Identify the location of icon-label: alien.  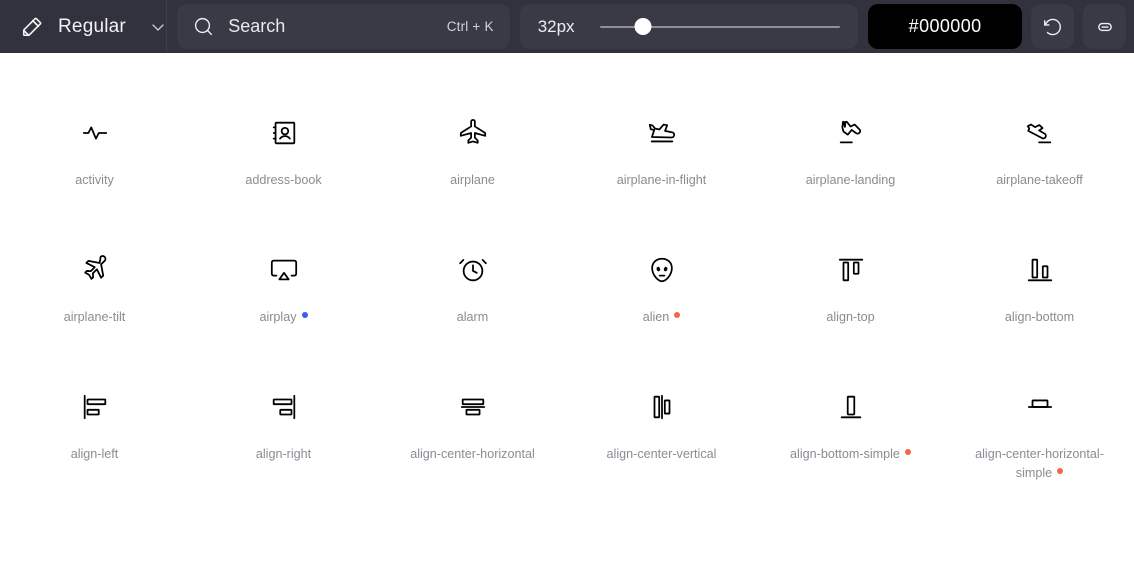
(662, 317).